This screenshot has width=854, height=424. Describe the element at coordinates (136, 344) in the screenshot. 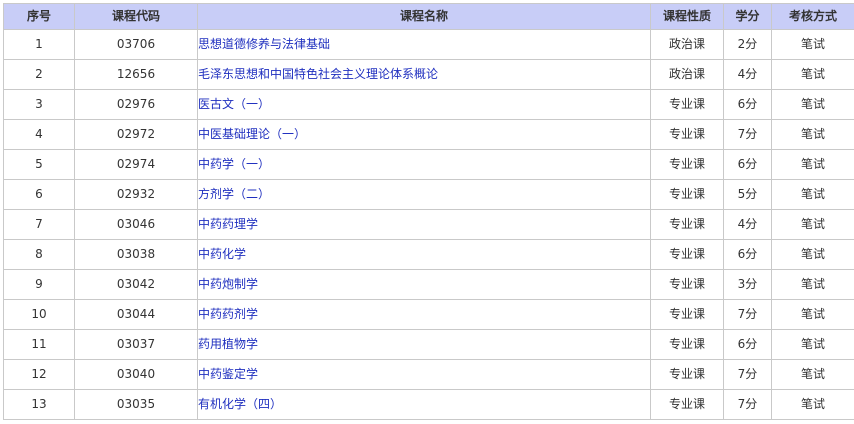

I see `cell-code: 03037` at that location.